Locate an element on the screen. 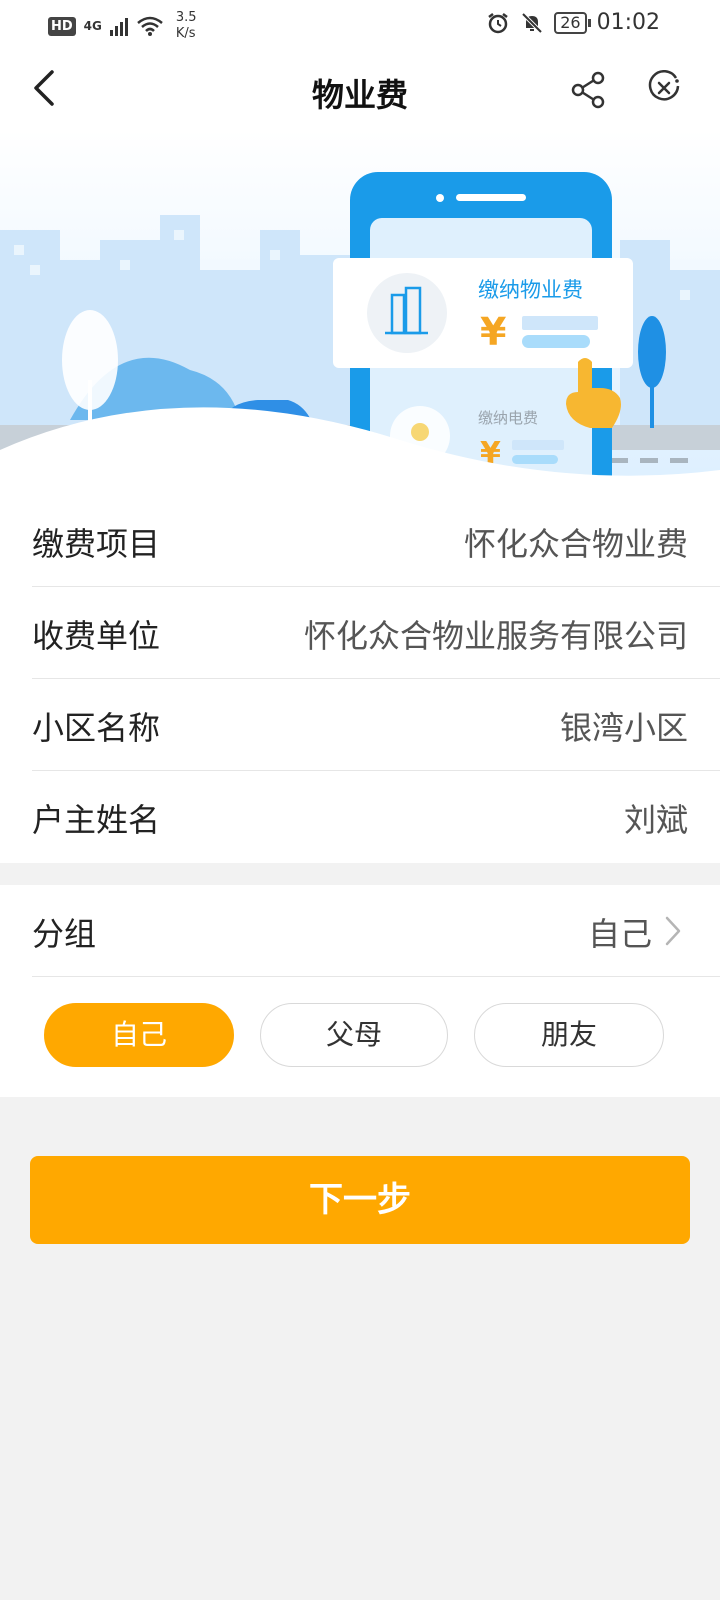 The image size is (720, 1600). info-row-owner: 户主姓名 刘斌 is located at coordinates (376, 817).